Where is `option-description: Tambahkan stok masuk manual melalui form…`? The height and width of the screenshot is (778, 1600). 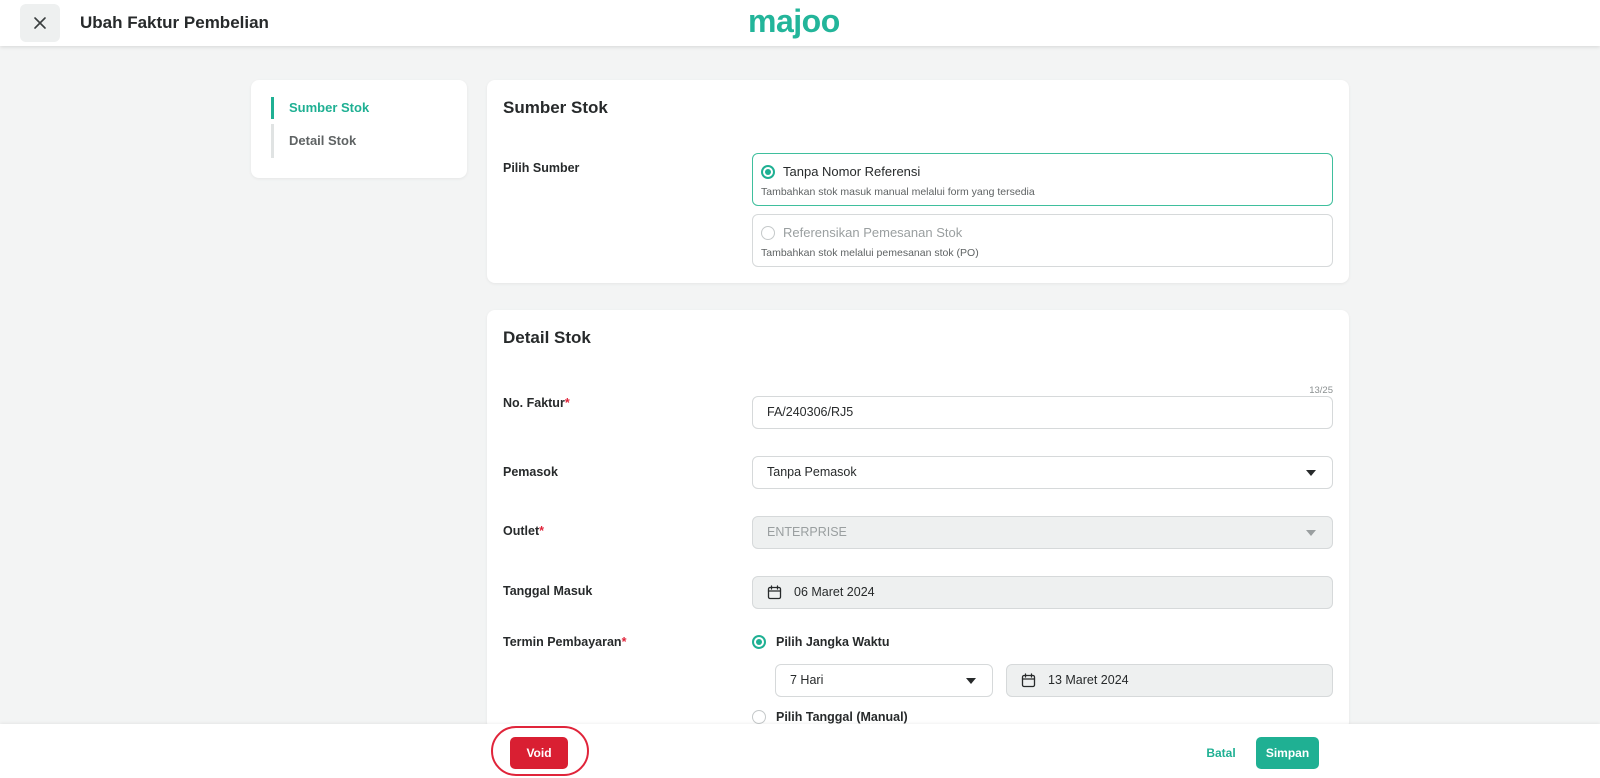
option-description: Tambahkan stok masuk manual melalui form… is located at coordinates (898, 192).